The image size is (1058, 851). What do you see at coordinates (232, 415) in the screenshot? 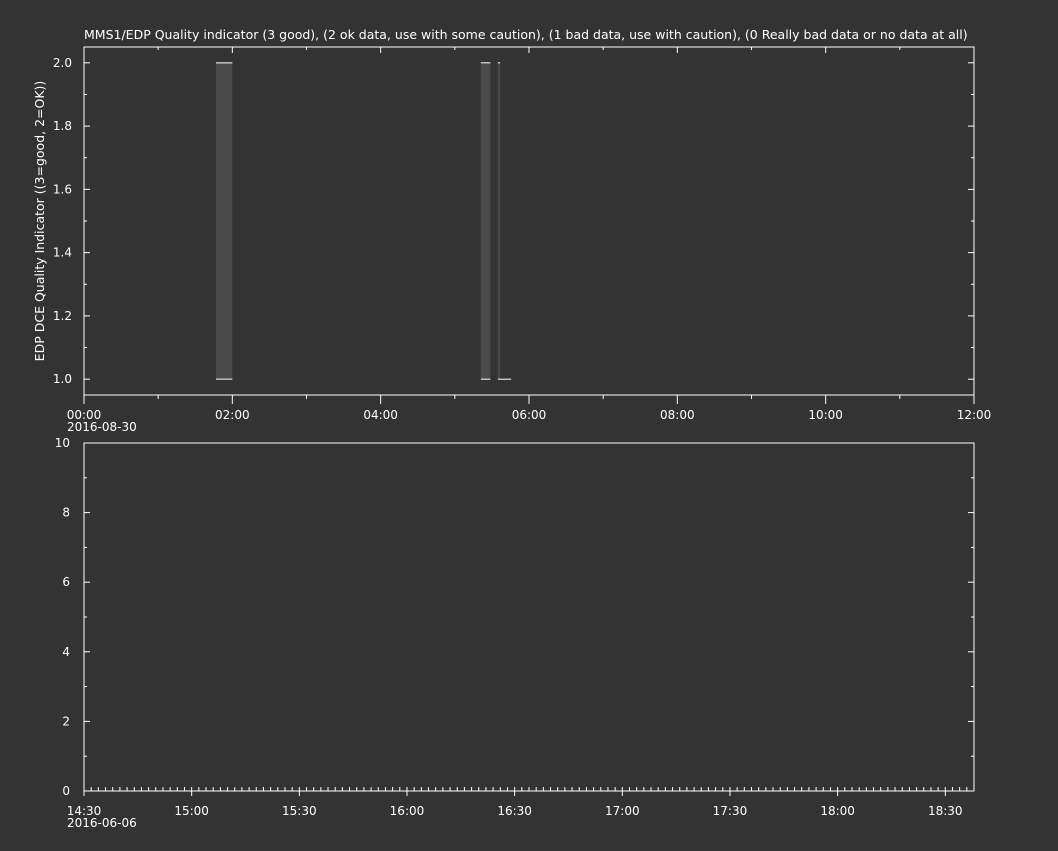
I see `x-tick-label: 02:00` at bounding box center [232, 415].